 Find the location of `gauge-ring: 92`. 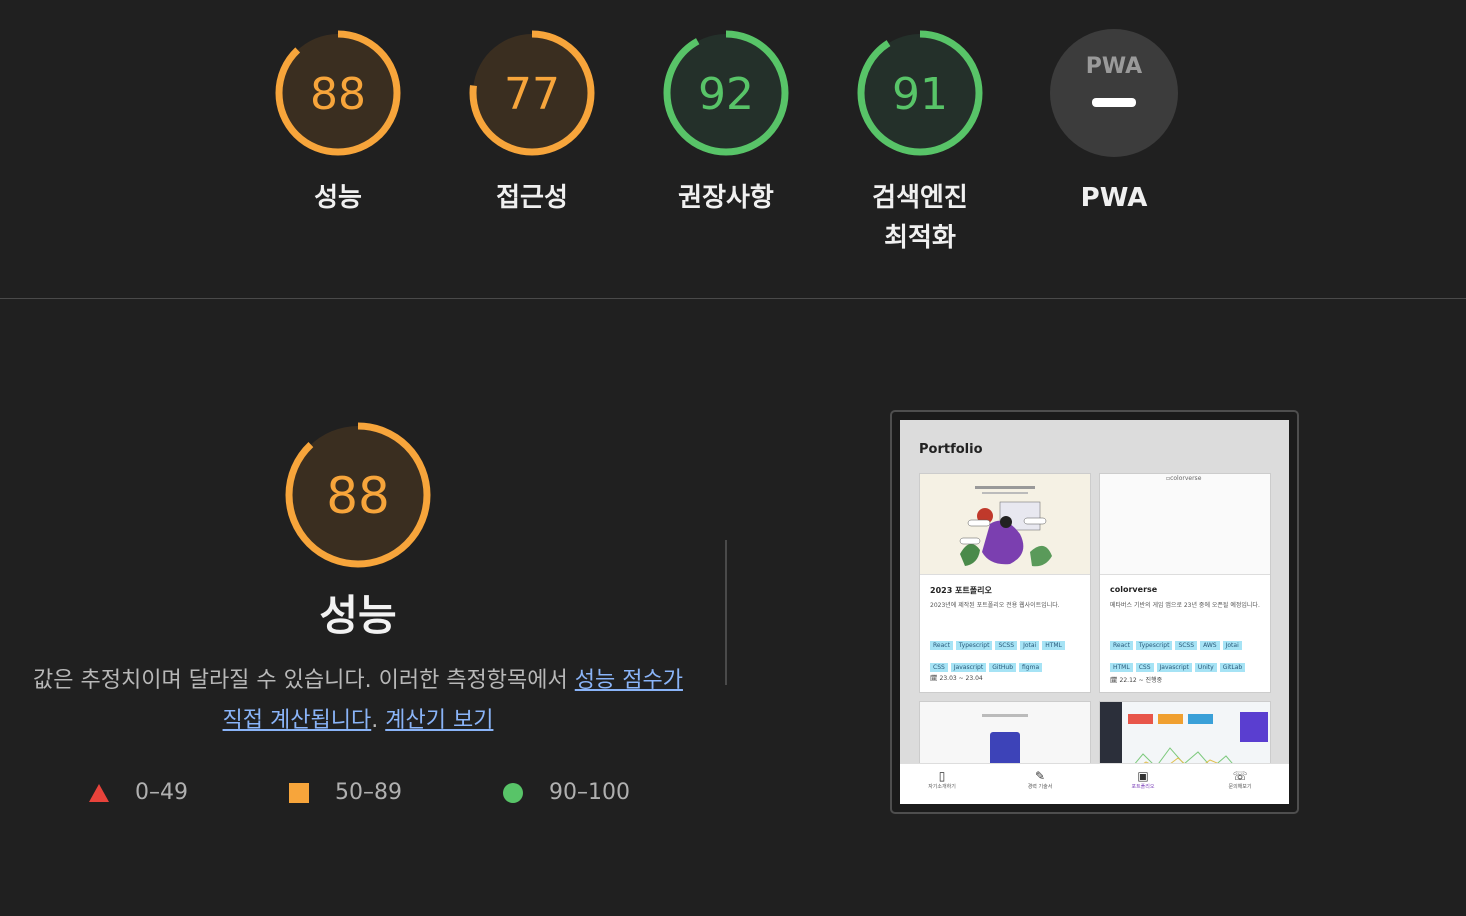

gauge-ring: 92 is located at coordinates (726, 93).